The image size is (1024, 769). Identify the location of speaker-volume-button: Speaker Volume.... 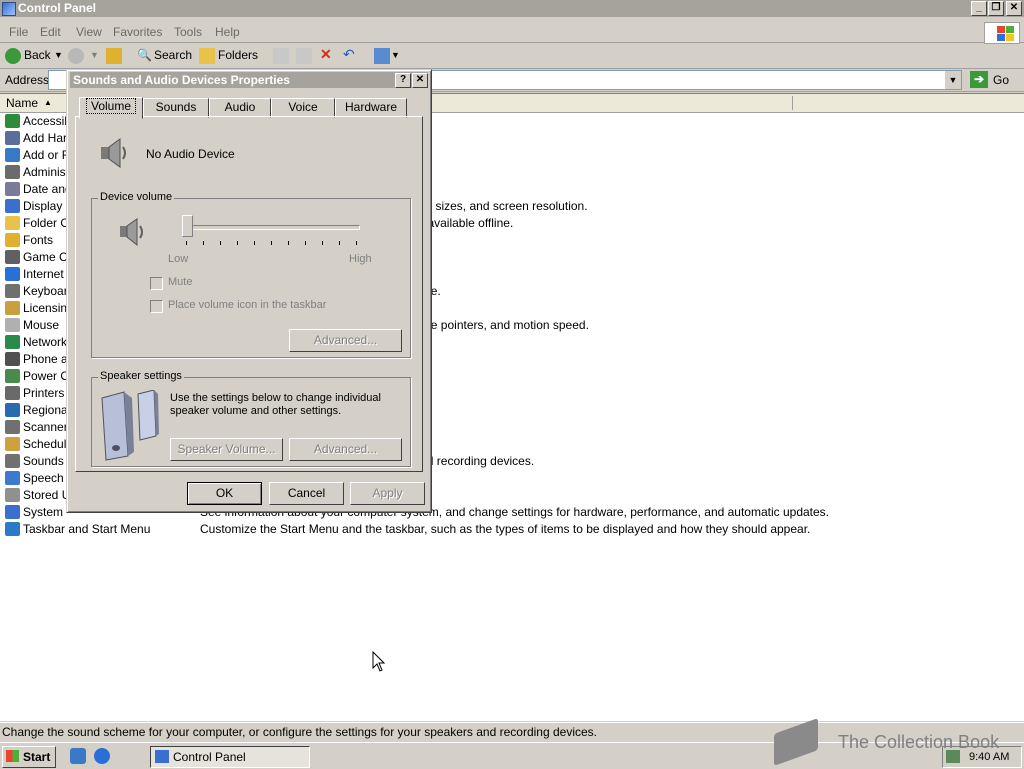
(226, 449).